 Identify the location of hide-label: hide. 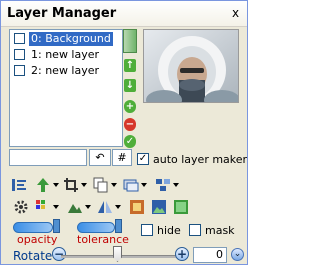
(169, 230).